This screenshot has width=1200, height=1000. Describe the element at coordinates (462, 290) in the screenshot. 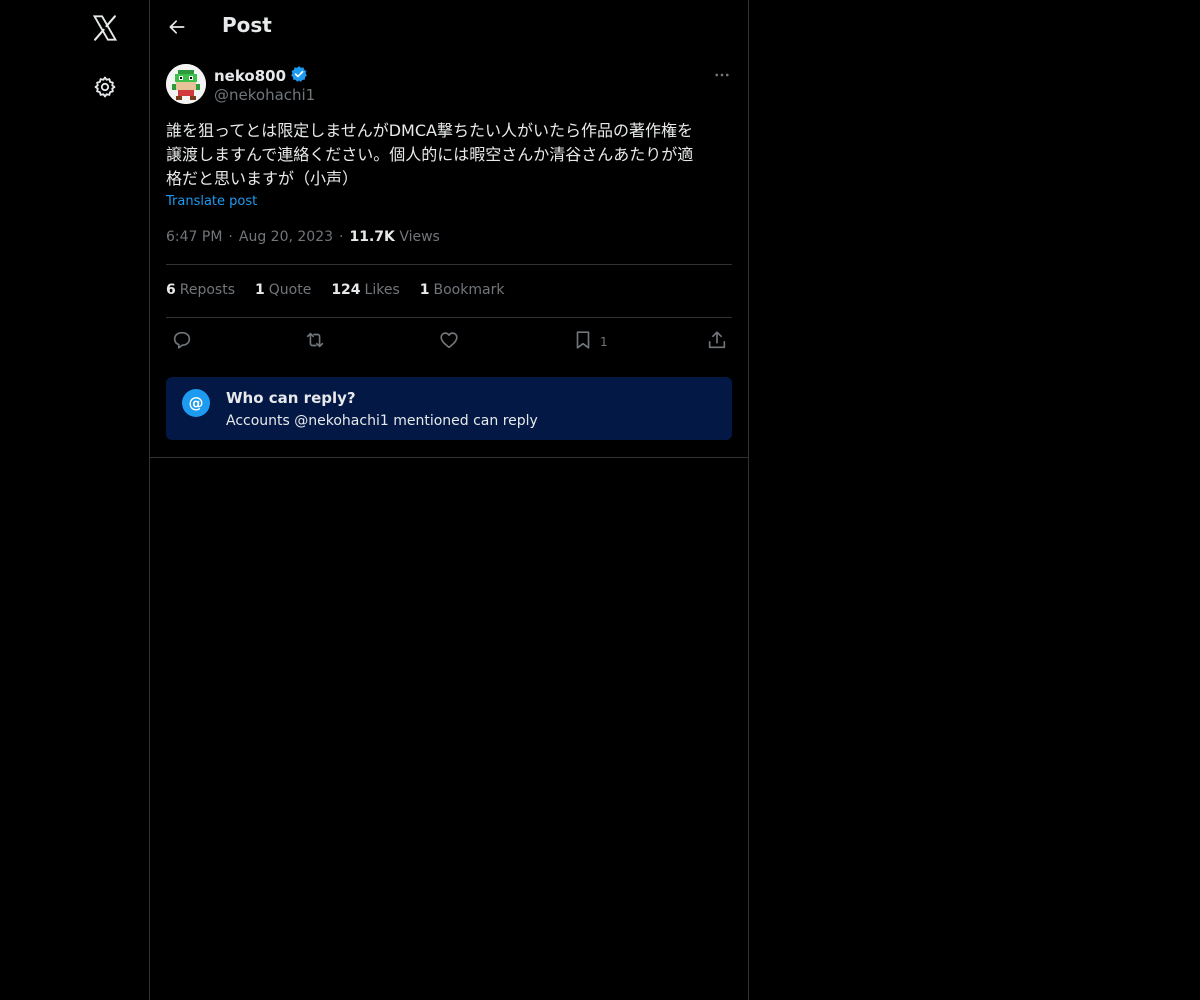

I see `bookmarks-stat: 1 Bookmark` at that location.